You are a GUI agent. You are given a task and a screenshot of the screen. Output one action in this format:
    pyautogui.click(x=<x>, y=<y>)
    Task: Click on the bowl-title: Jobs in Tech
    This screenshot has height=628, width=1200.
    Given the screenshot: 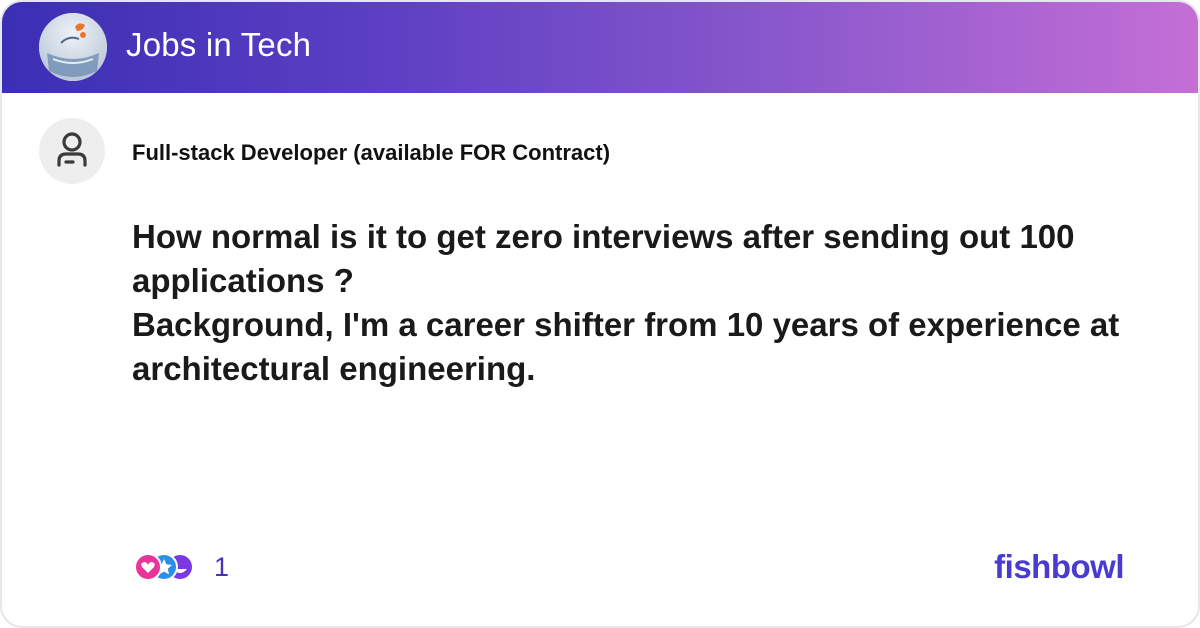 What is the action you would take?
    pyautogui.click(x=218, y=45)
    